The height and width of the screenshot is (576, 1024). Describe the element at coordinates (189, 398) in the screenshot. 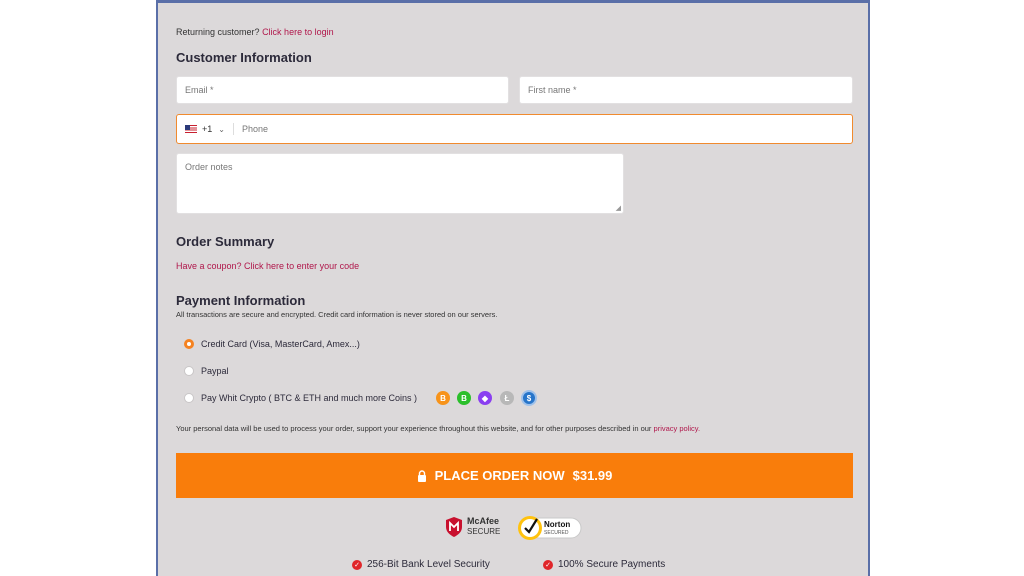

I see `crypto-radio` at that location.